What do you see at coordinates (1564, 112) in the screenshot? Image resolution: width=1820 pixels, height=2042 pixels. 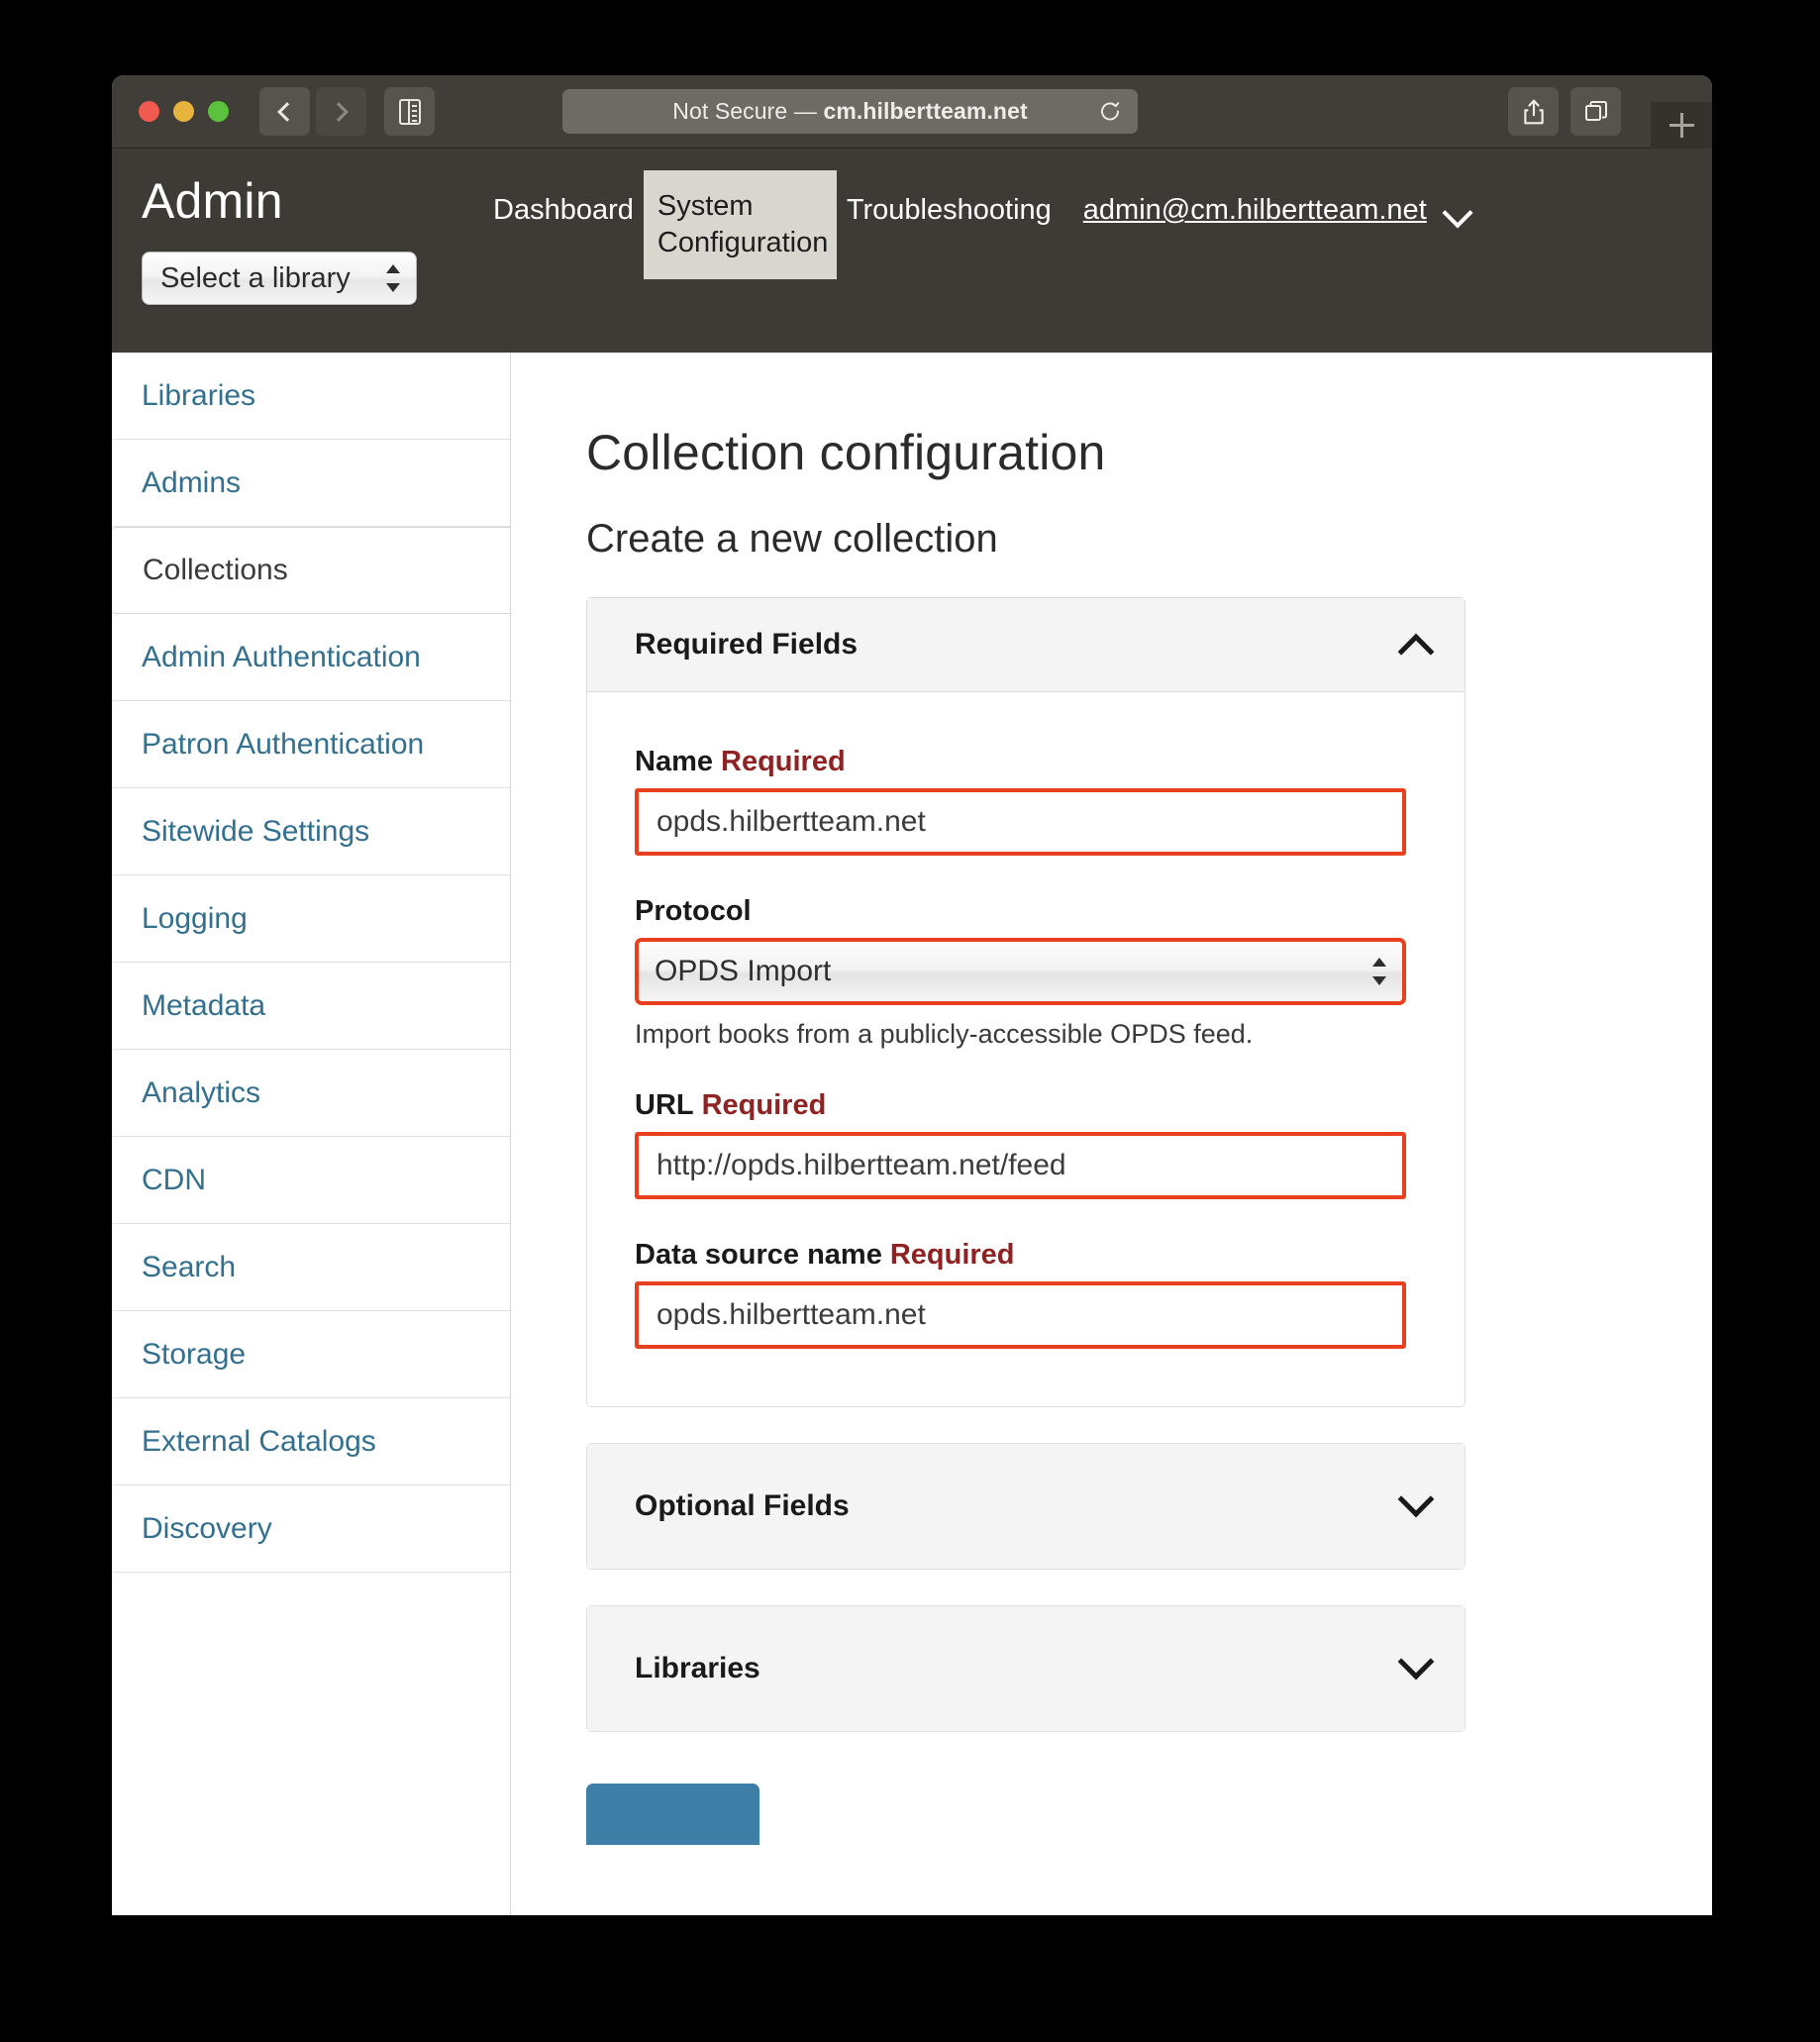 I see `toolbar-right-actions` at bounding box center [1564, 112].